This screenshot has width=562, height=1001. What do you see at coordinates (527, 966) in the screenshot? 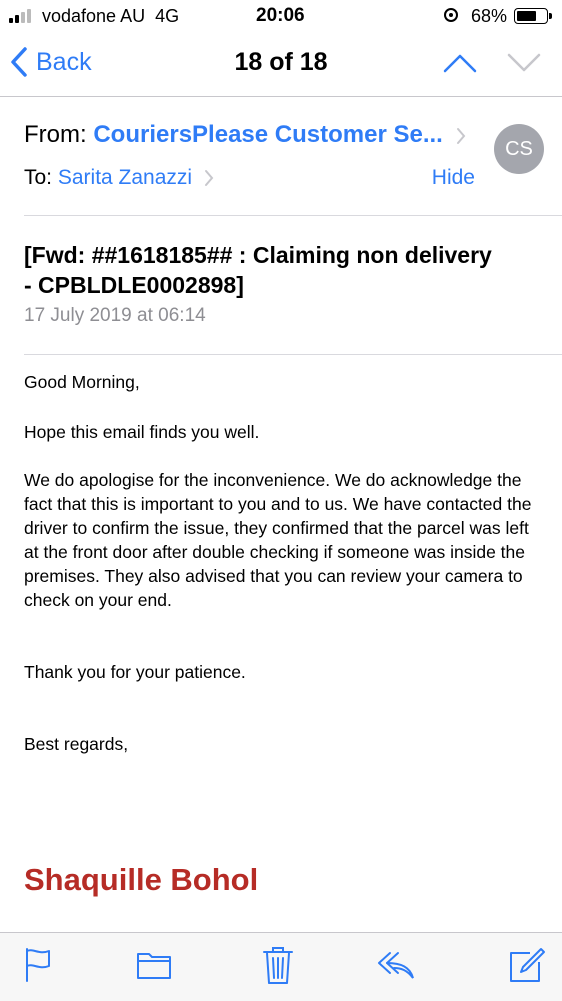
I see `compose-icon` at bounding box center [527, 966].